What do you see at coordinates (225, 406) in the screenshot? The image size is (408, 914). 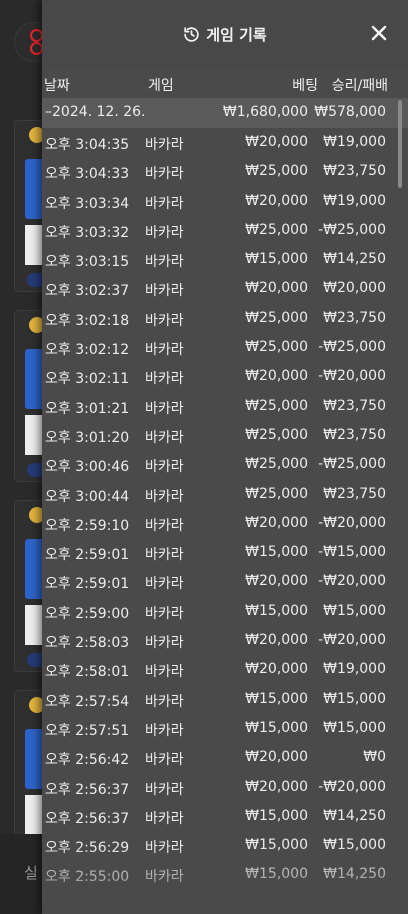 I see `history-row: 오후 3:01:21 바카라 ₩25,000 ₩23,750` at bounding box center [225, 406].